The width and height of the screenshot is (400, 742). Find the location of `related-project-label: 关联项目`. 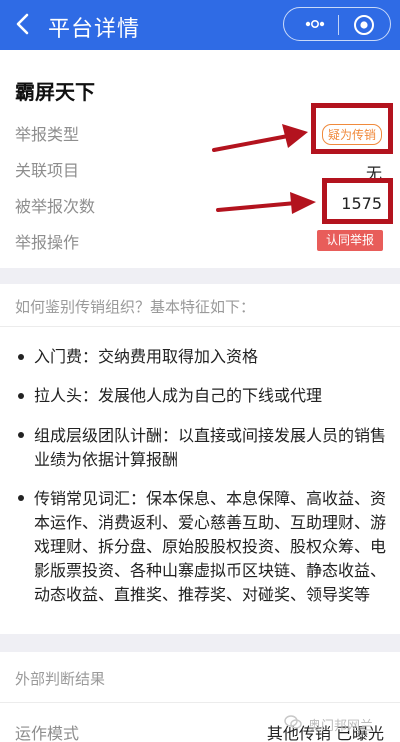

related-project-label: 关联项目 is located at coordinates (47, 170).